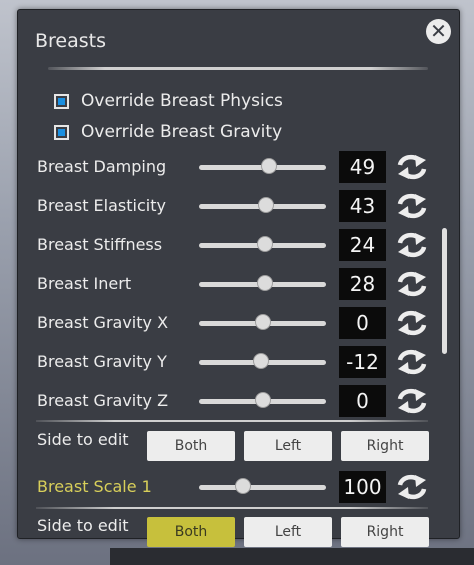 The image size is (474, 565). What do you see at coordinates (61, 132) in the screenshot?
I see `checkbox-override-gravity` at bounding box center [61, 132].